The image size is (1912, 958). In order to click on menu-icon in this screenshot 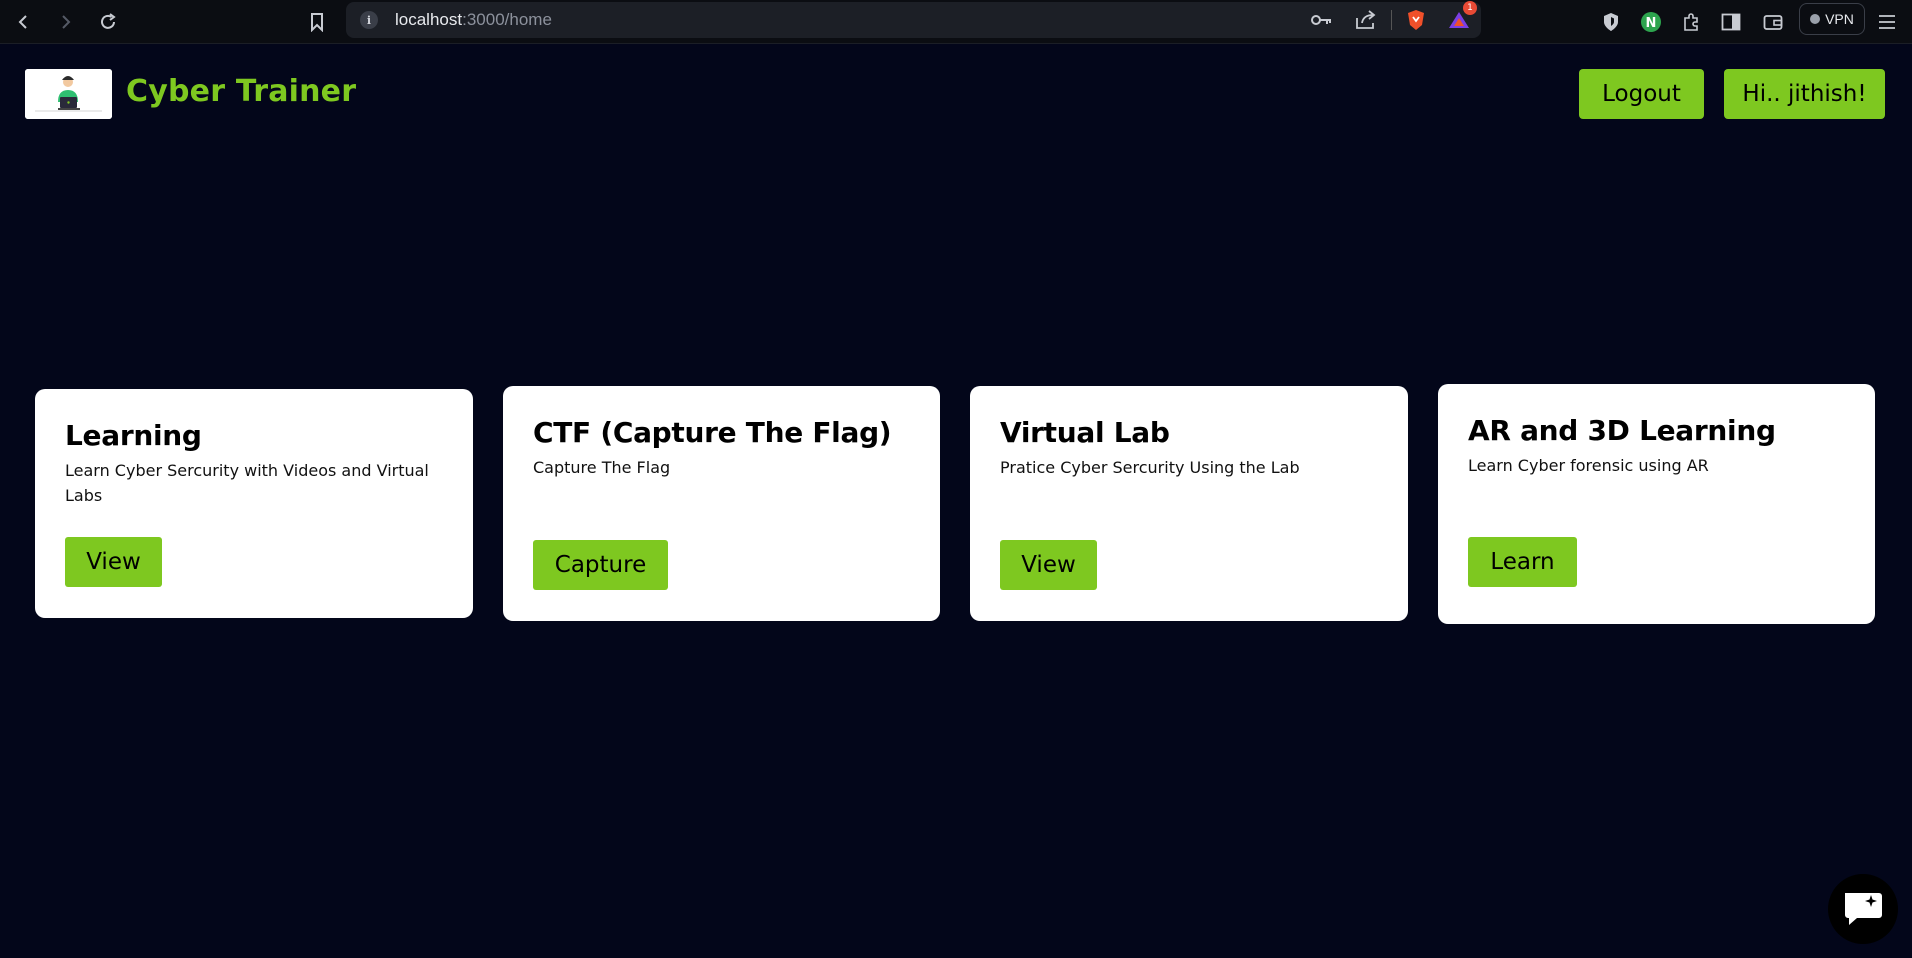, I will do `click(1887, 22)`.